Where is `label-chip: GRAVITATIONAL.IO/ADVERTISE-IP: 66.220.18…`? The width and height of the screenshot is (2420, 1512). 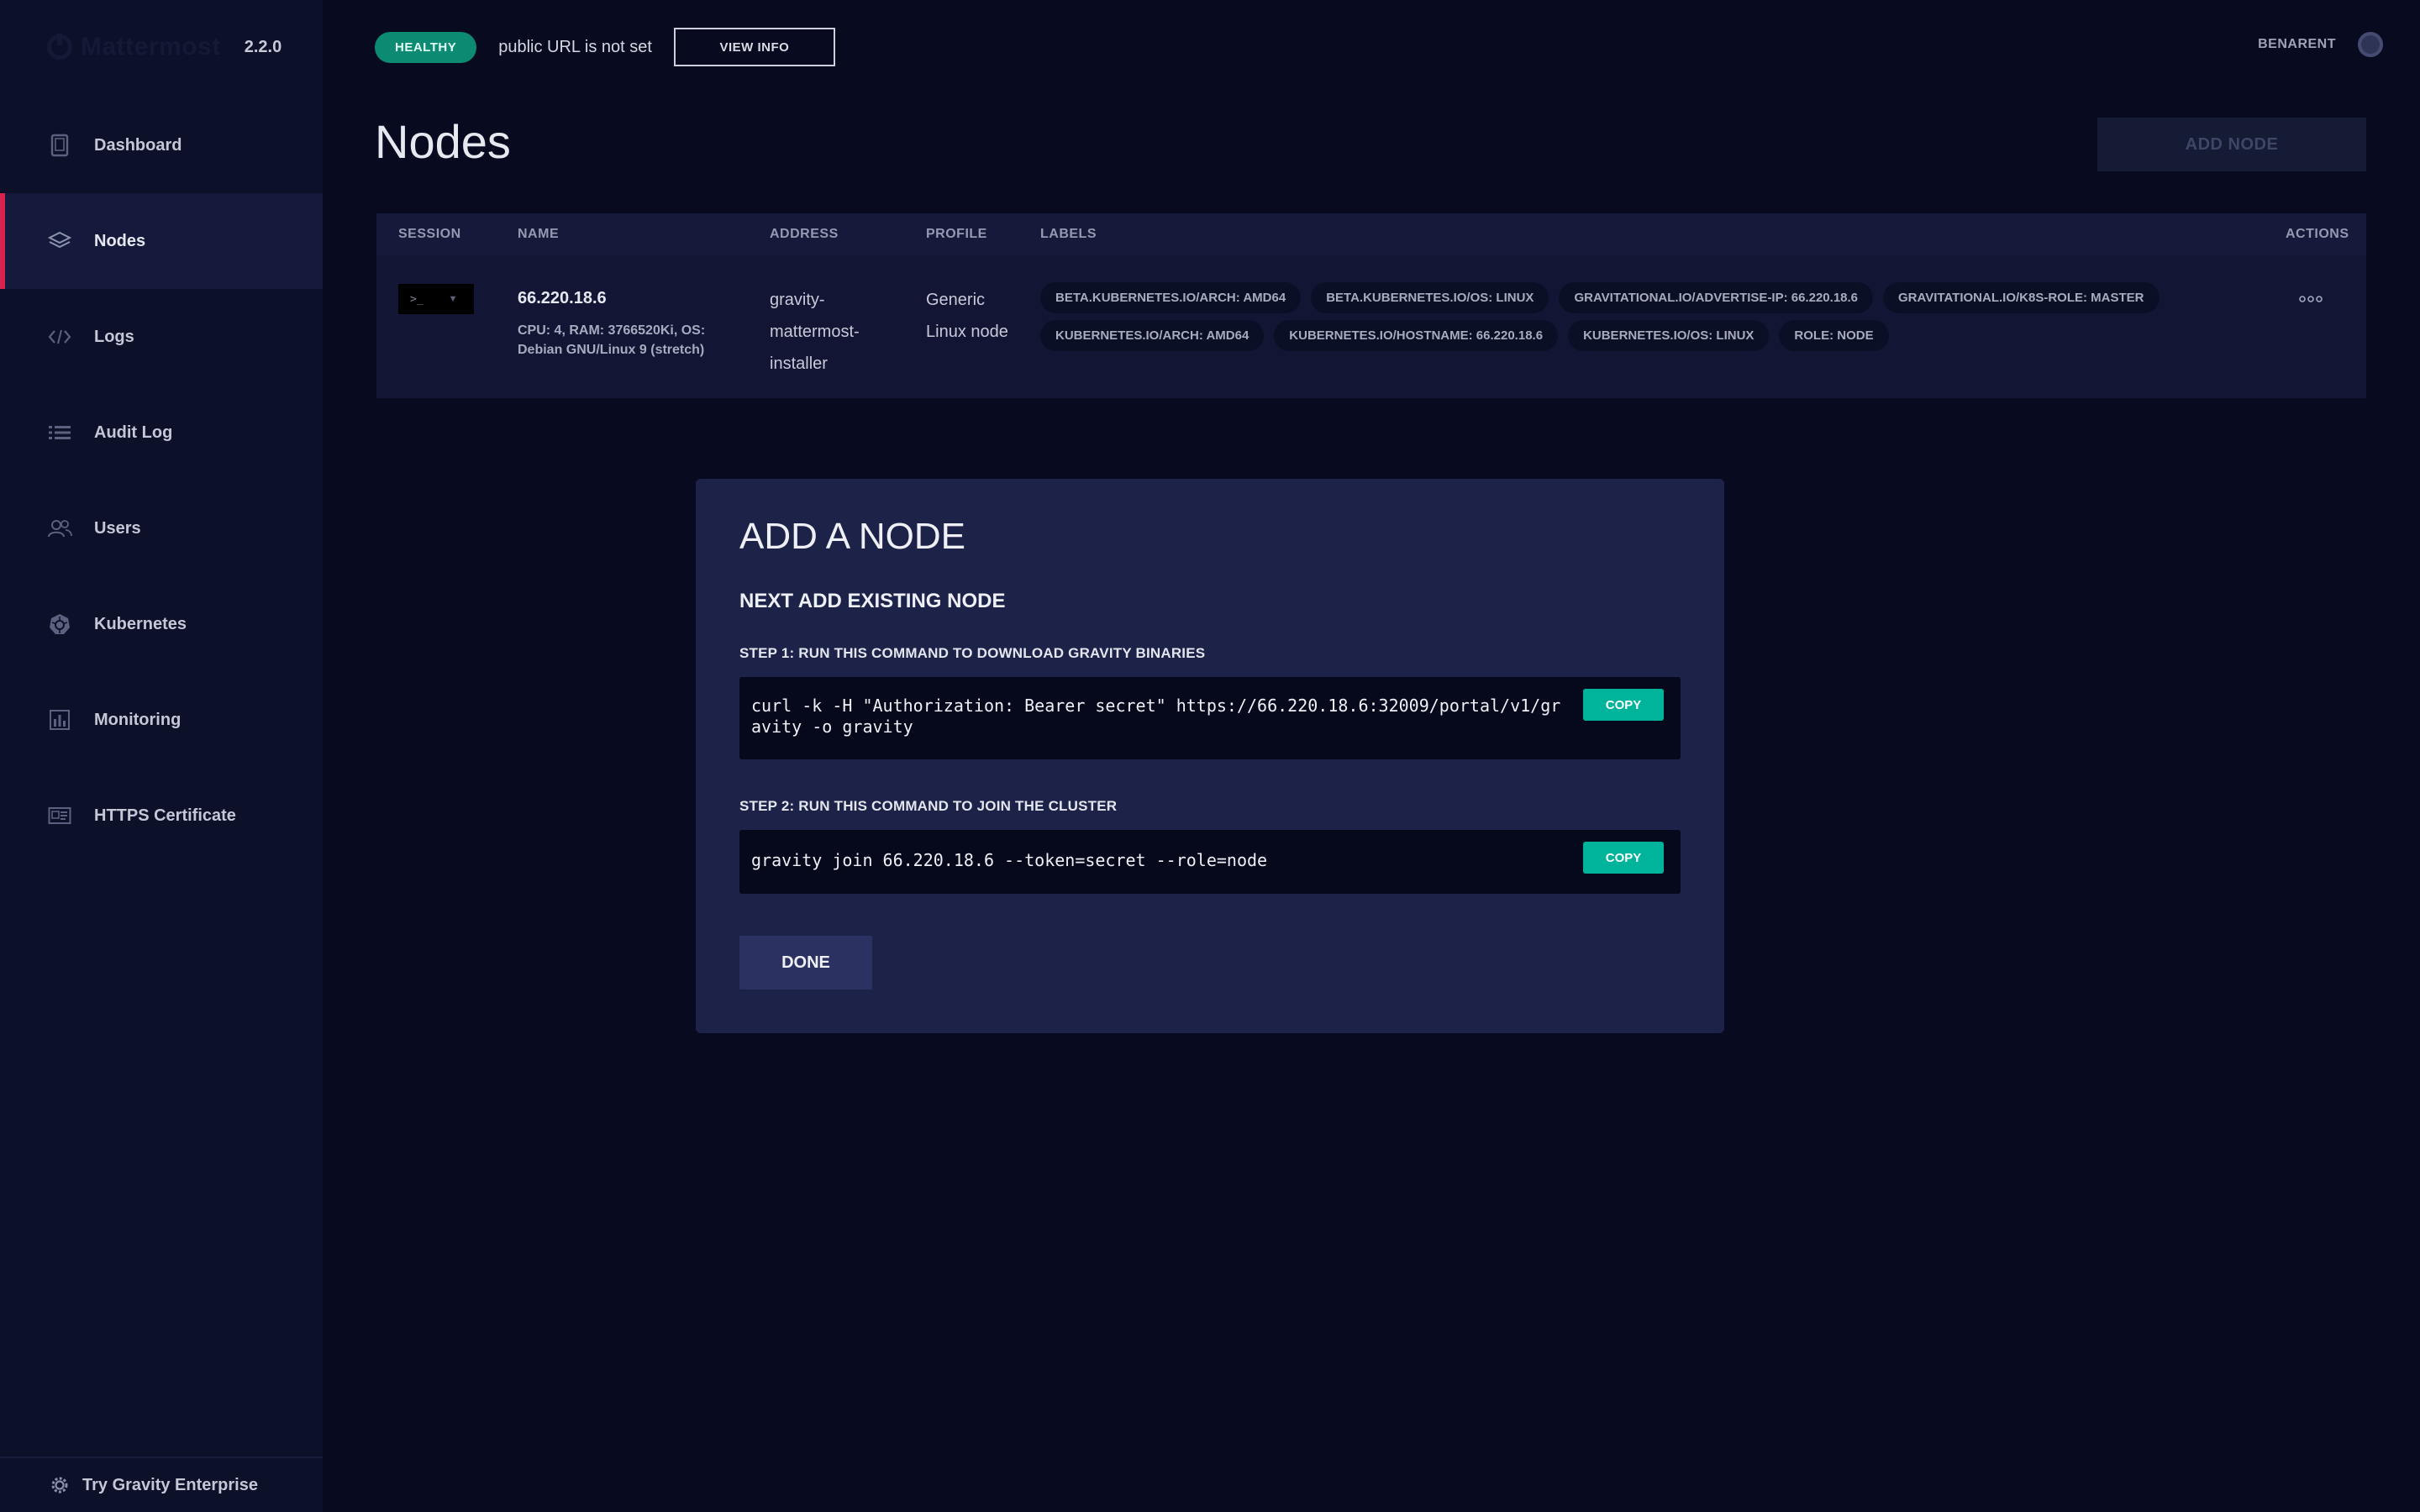 label-chip: GRAVITATIONAL.IO/ADVERTISE-IP: 66.220.18… is located at coordinates (1716, 297).